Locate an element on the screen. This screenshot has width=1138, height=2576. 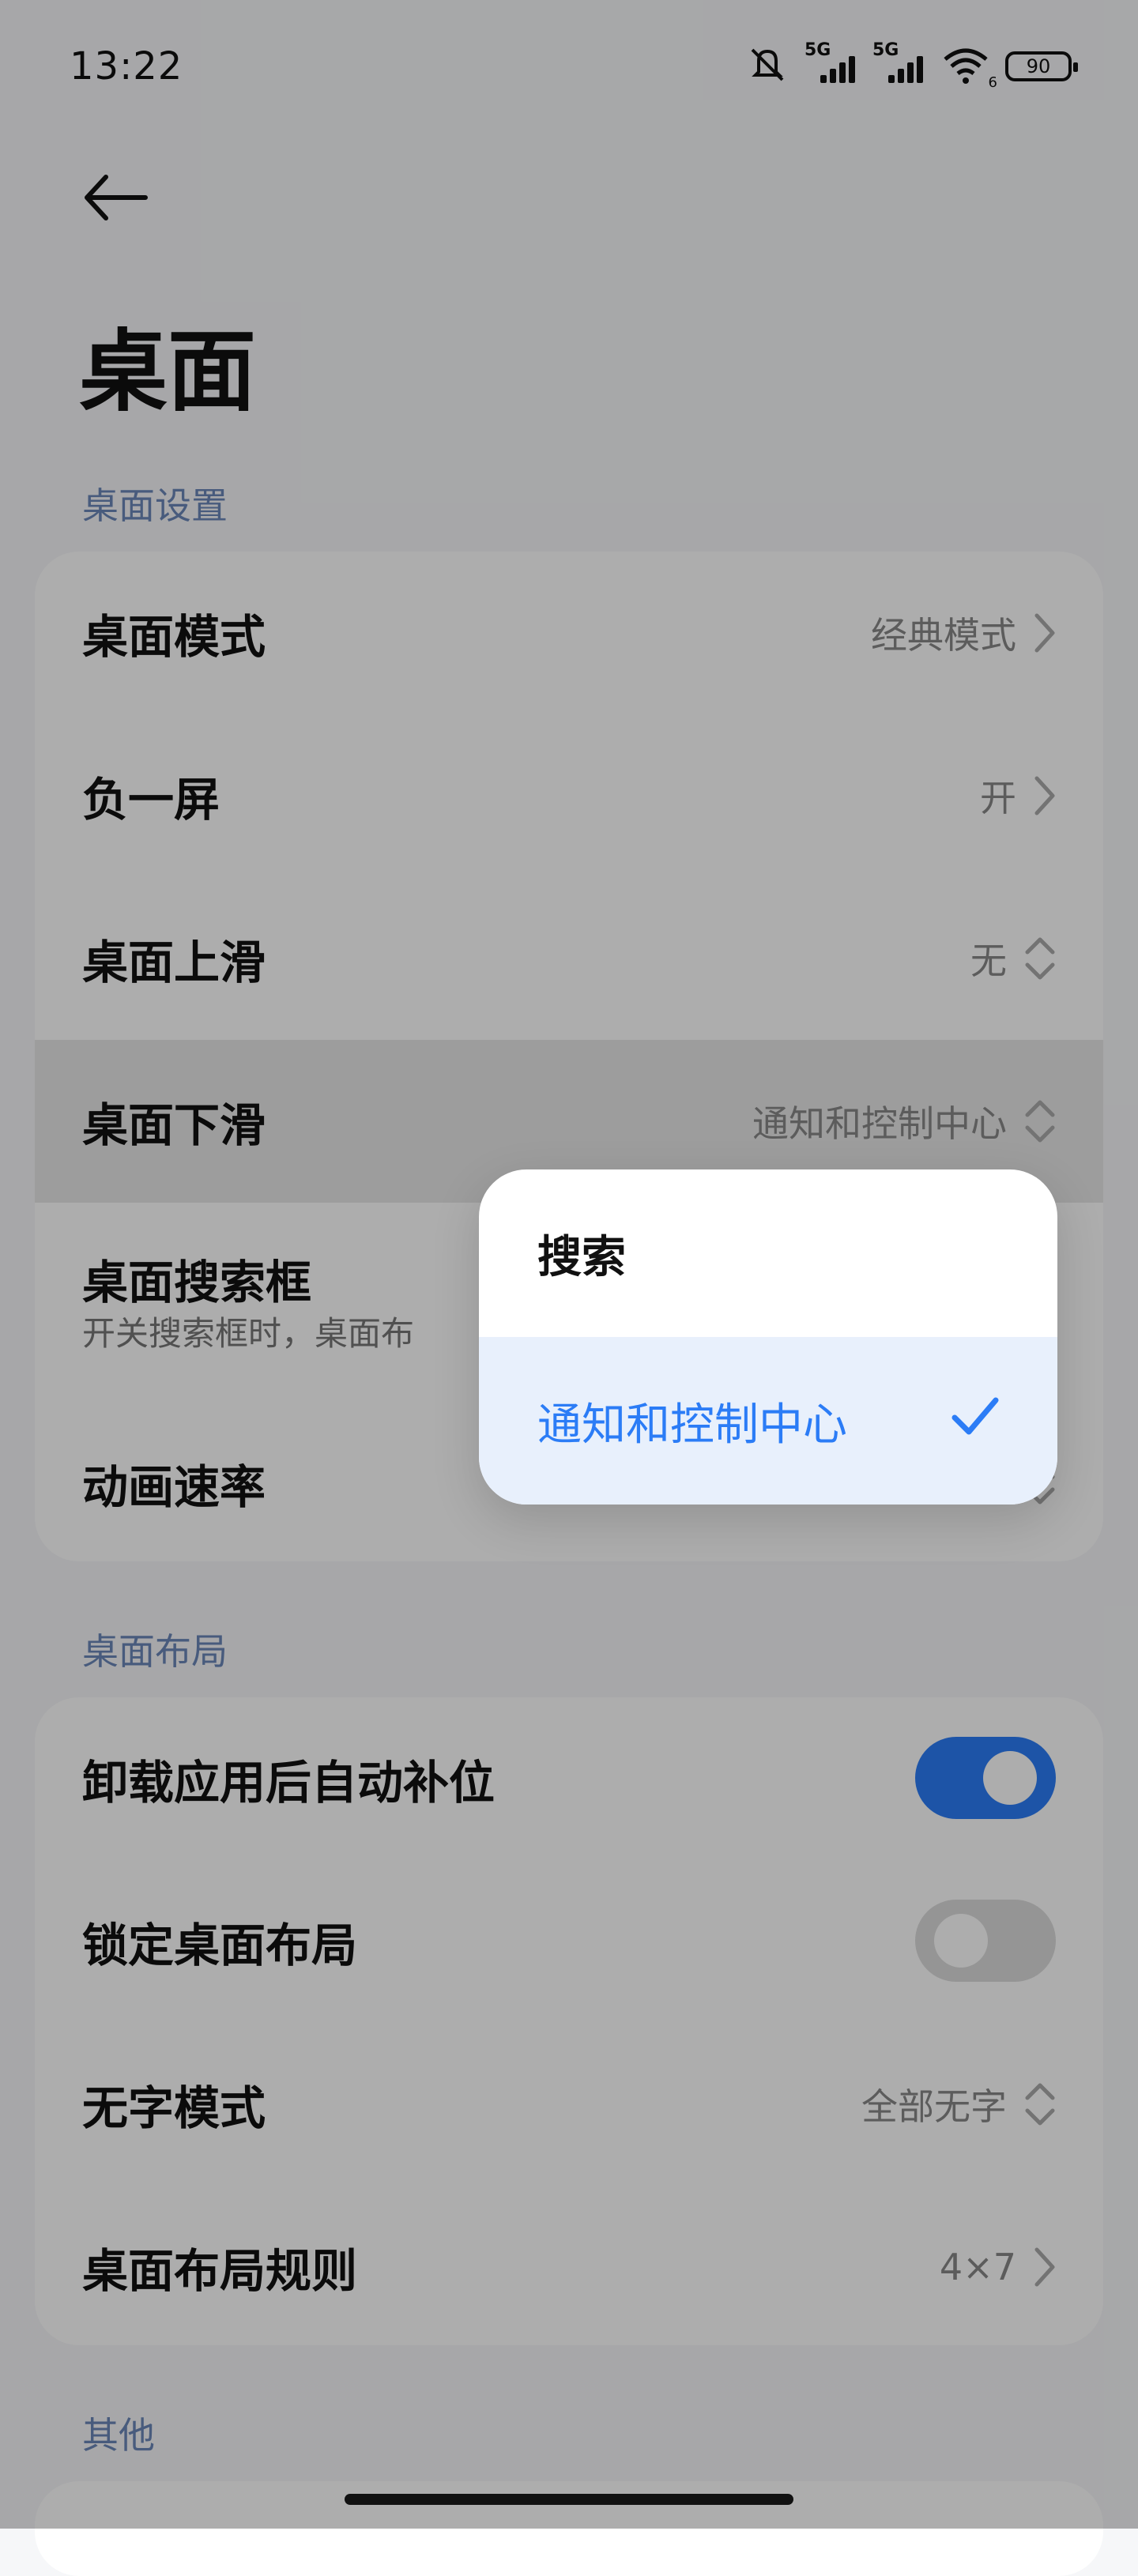
dropdown-option-notification-control: 通知和控制中心 is located at coordinates (768, 1421).